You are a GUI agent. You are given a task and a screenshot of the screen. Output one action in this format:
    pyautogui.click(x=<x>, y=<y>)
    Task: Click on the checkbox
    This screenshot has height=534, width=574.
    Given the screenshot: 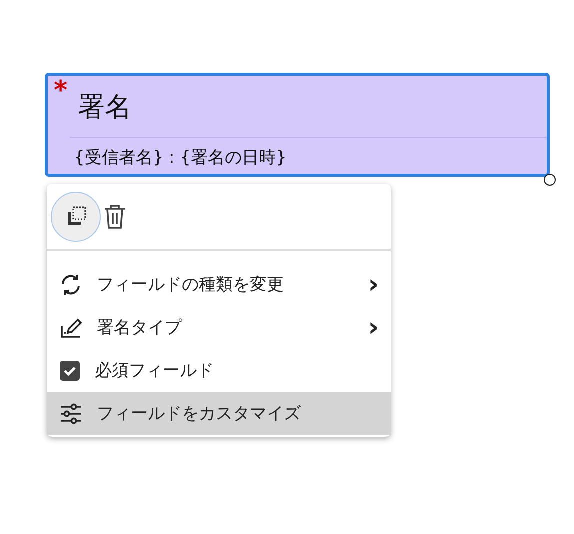 What is the action you would take?
    pyautogui.click(x=70, y=371)
    